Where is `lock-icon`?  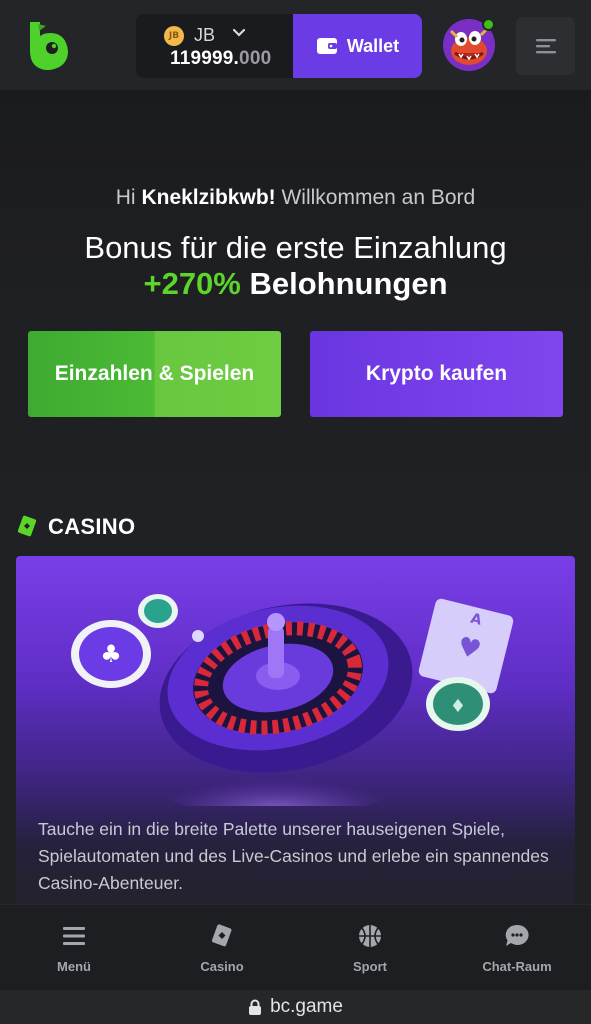 lock-icon is located at coordinates (255, 1007).